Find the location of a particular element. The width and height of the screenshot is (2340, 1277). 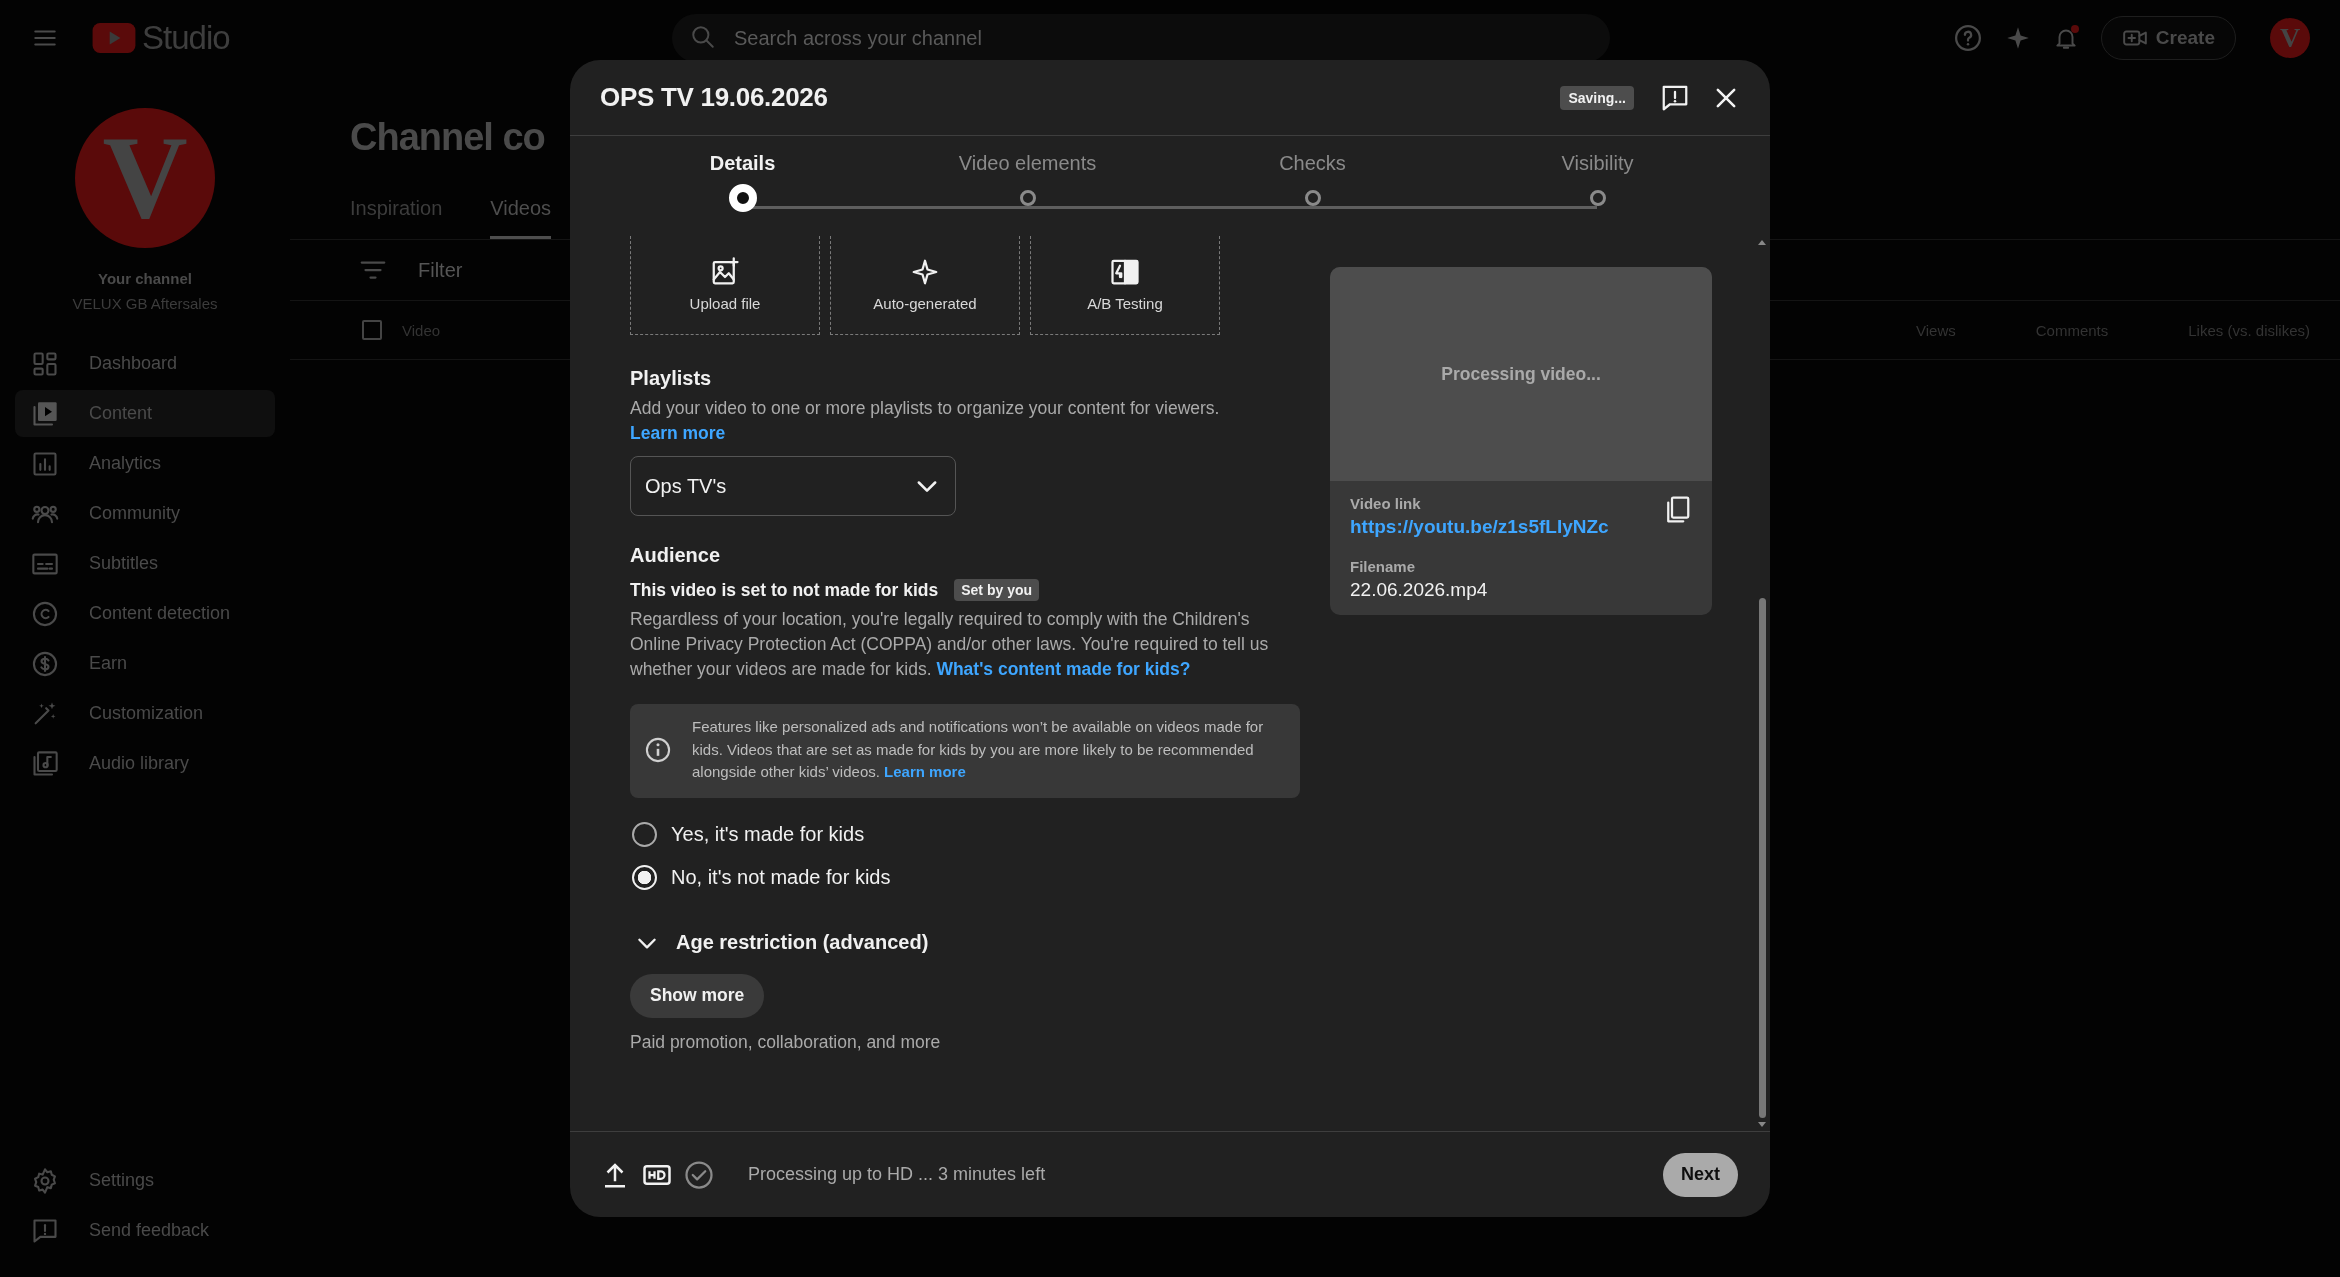

filename: 22.06.2026.mp4 is located at coordinates (1419, 590).